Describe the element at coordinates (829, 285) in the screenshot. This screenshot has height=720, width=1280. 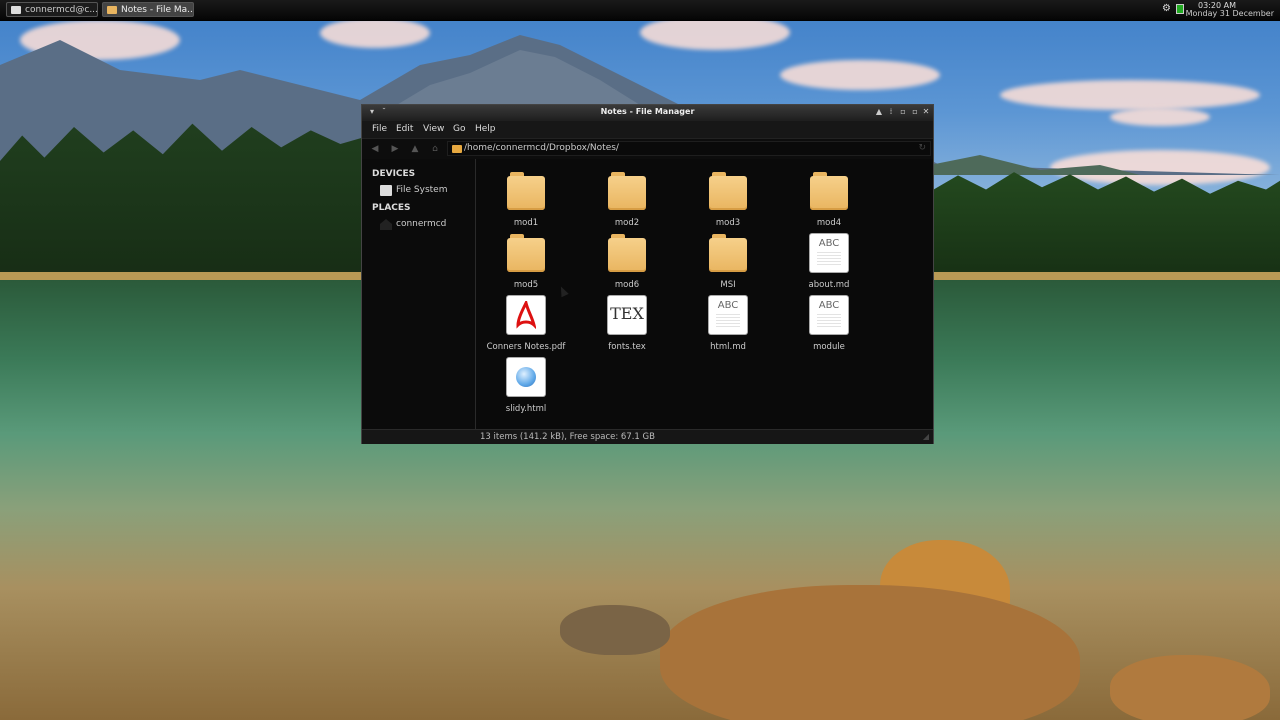
I see `file-name: about.md` at that location.